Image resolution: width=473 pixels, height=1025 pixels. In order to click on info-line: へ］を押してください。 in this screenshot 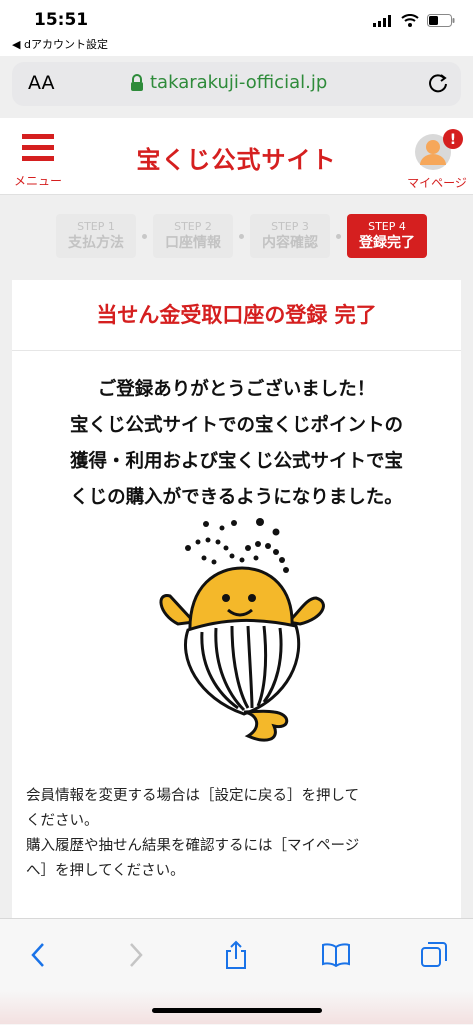, I will do `click(105, 871)`.